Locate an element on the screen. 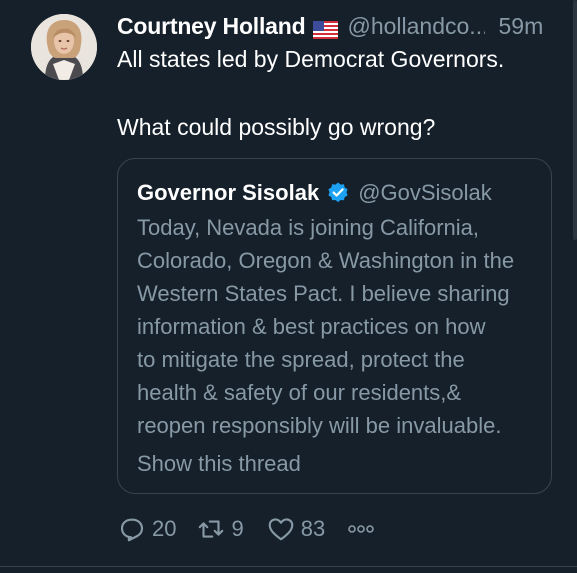 The height and width of the screenshot is (573, 577). like-button: 83 is located at coordinates (295, 529).